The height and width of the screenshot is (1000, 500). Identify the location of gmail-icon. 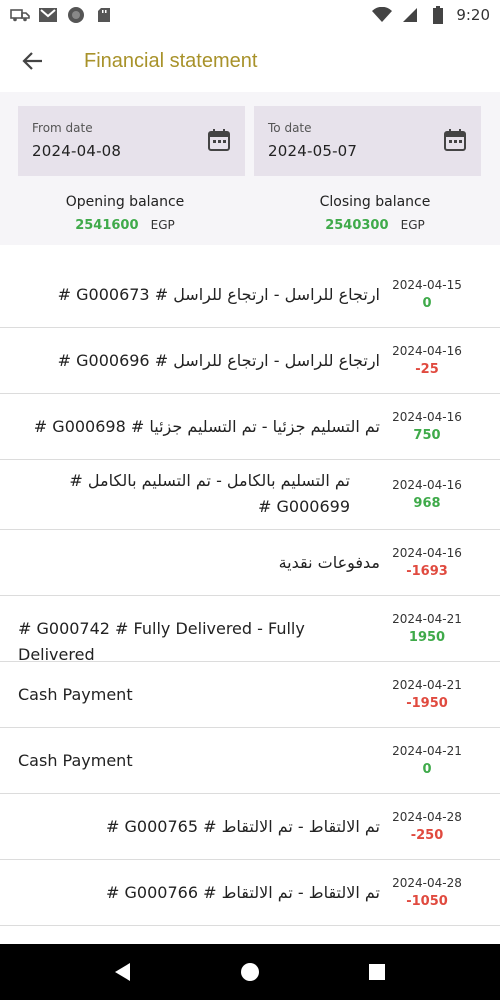
(48, 15).